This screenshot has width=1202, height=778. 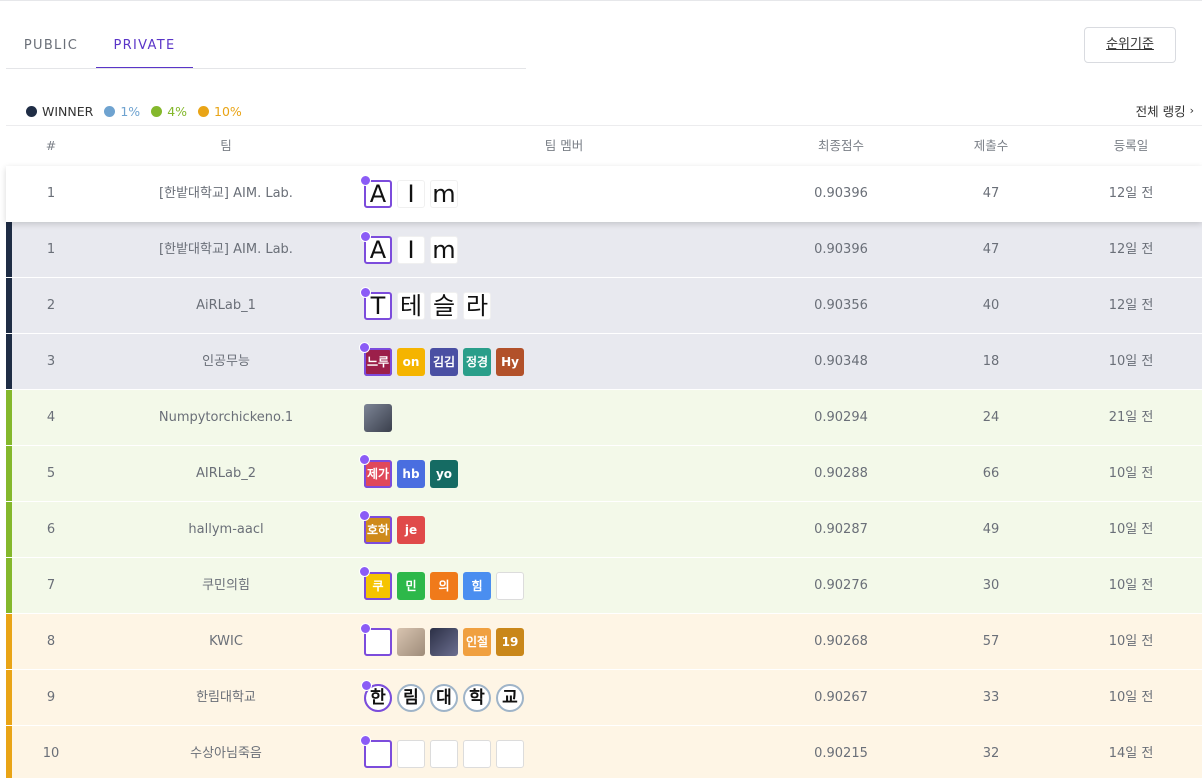 I want to click on submissions-cell: 40, so click(x=991, y=305).